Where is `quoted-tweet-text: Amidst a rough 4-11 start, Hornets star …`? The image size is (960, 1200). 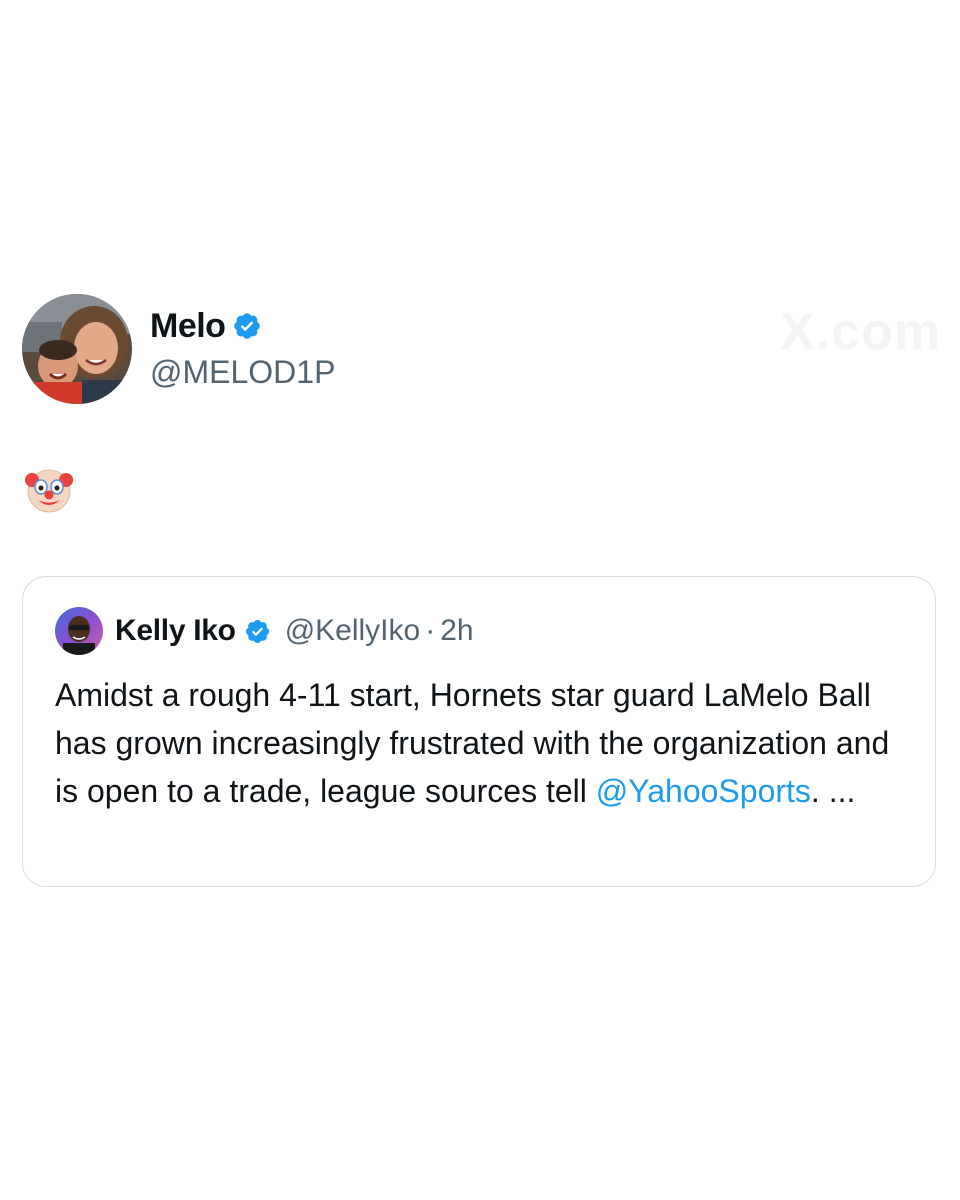 quoted-tweet-text: Amidst a rough 4-11 start, Hornets star … is located at coordinates (485, 743).